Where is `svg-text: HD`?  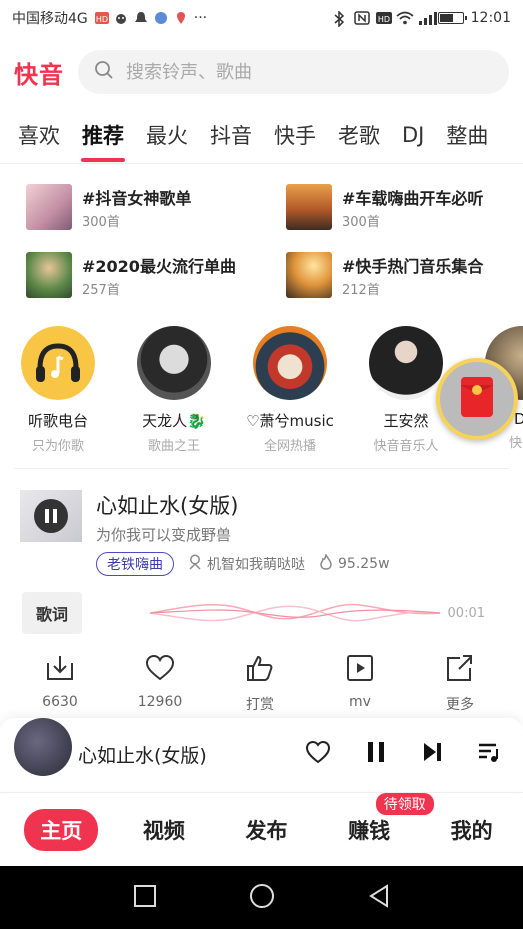 svg-text: HD is located at coordinates (384, 19).